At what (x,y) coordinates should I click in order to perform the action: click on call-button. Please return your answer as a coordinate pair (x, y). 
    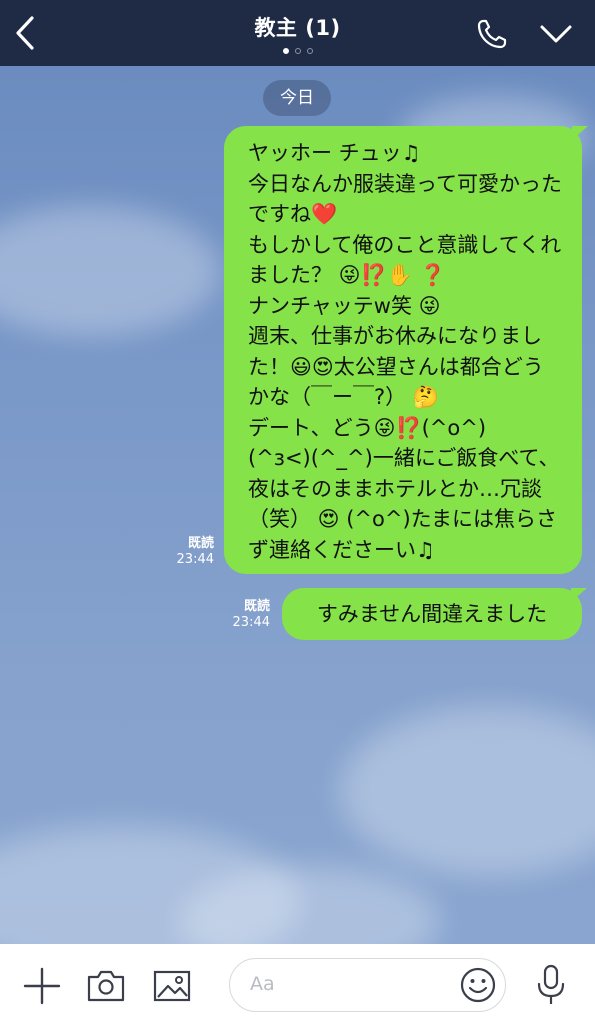
    Looking at the image, I should click on (492, 34).